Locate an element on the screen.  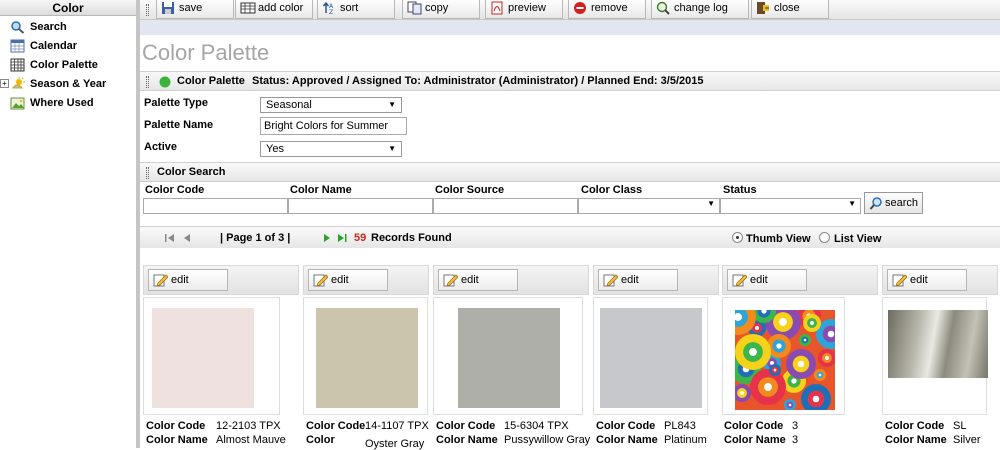
color-card: edit Color Code SL Color Name Silver is located at coordinates (941, 356).